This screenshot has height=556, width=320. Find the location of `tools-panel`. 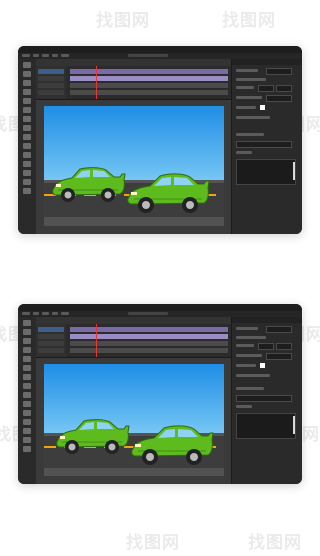

tools-panel is located at coordinates (27, 400).